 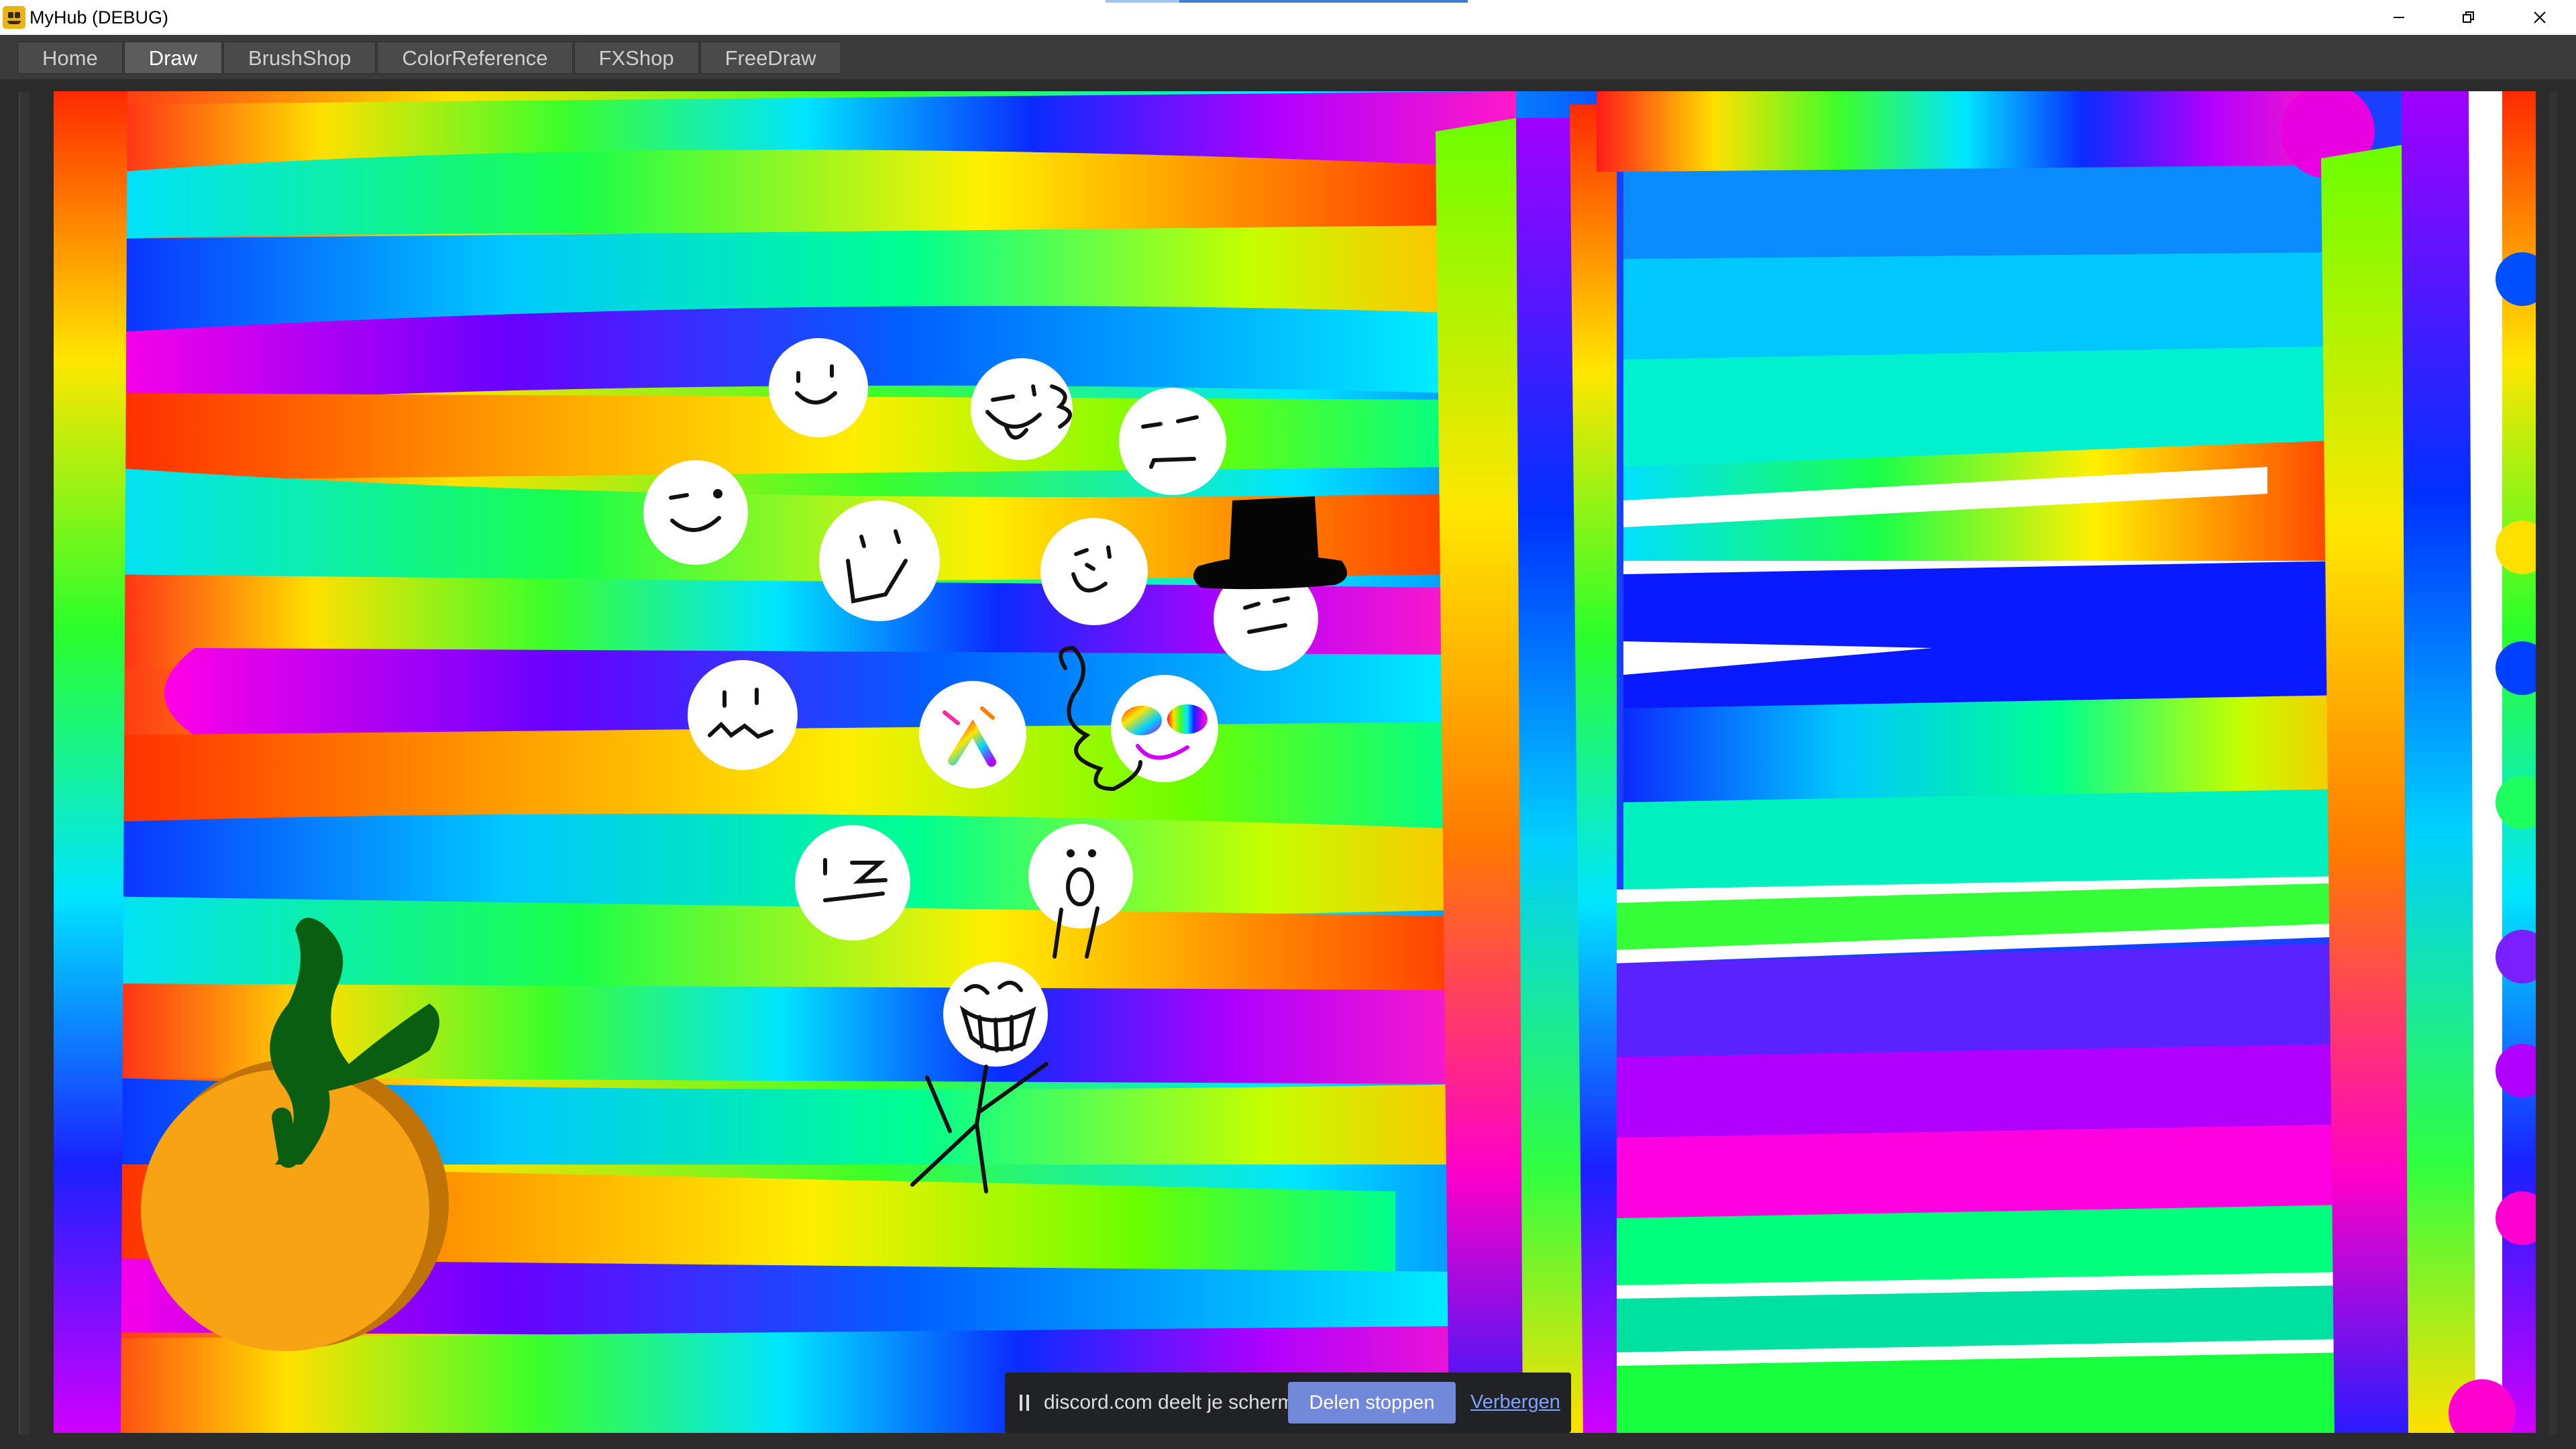 I want to click on tab-home: Home, so click(x=70, y=58).